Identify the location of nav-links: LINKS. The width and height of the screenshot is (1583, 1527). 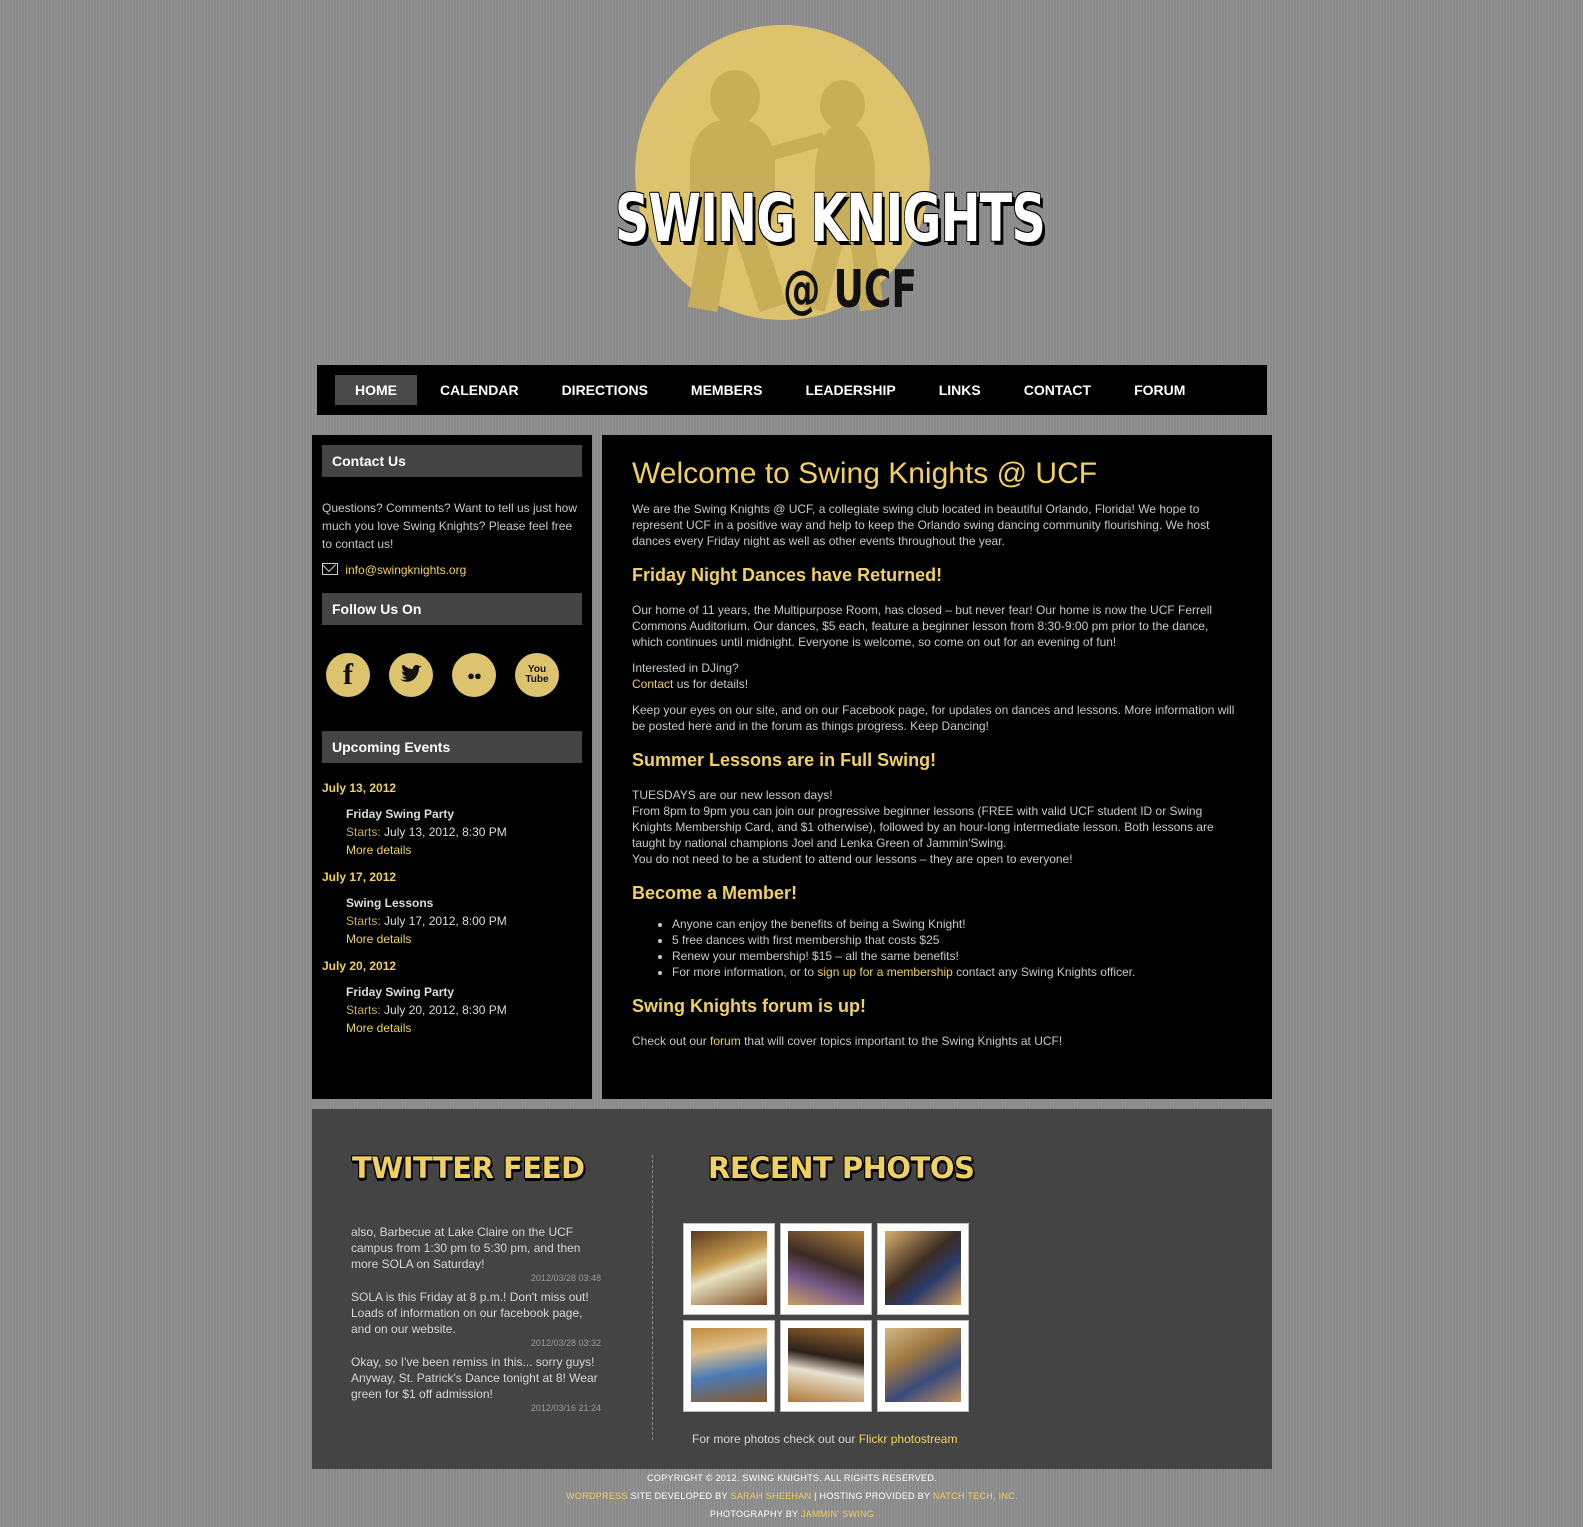
(960, 390).